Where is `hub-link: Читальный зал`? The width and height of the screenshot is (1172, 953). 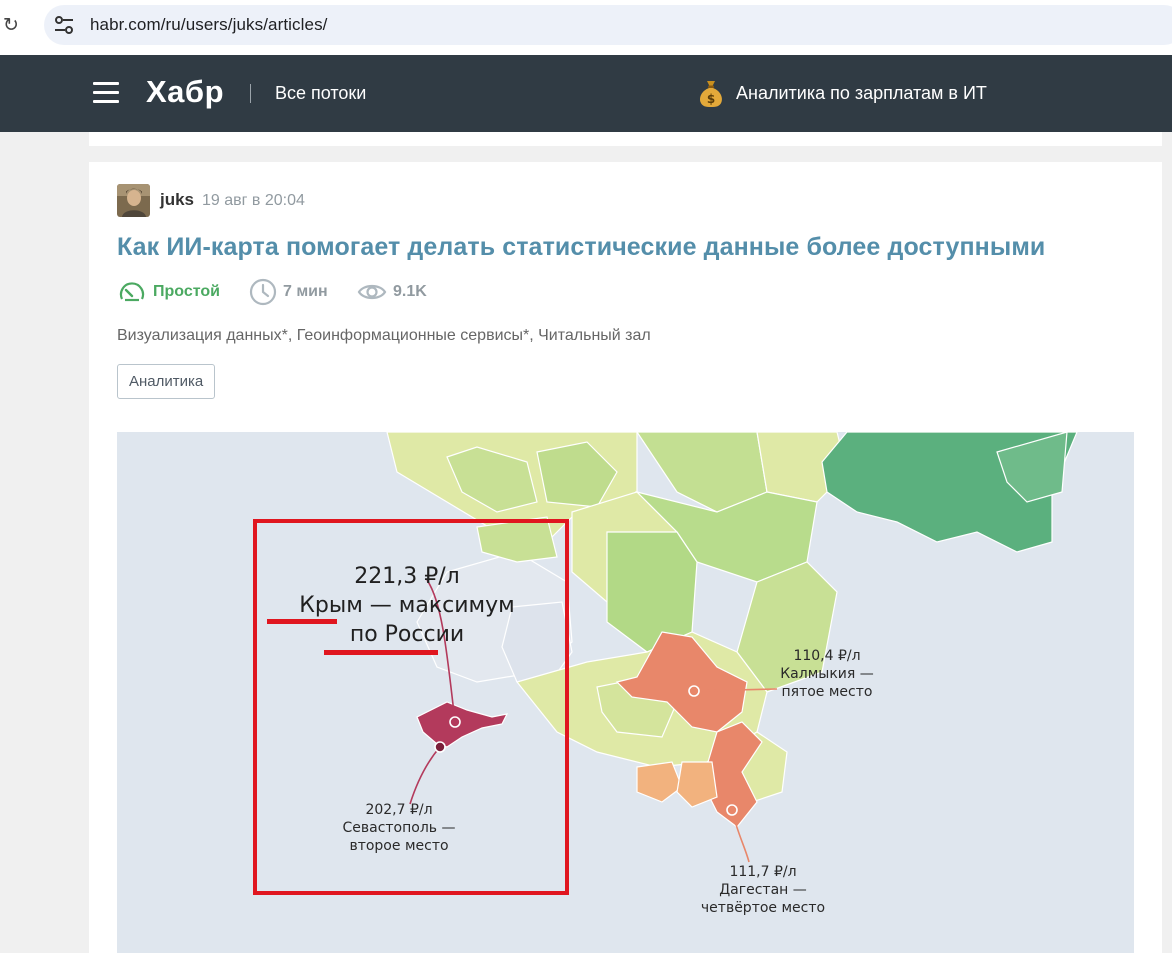
hub-link: Читальный зал is located at coordinates (594, 335).